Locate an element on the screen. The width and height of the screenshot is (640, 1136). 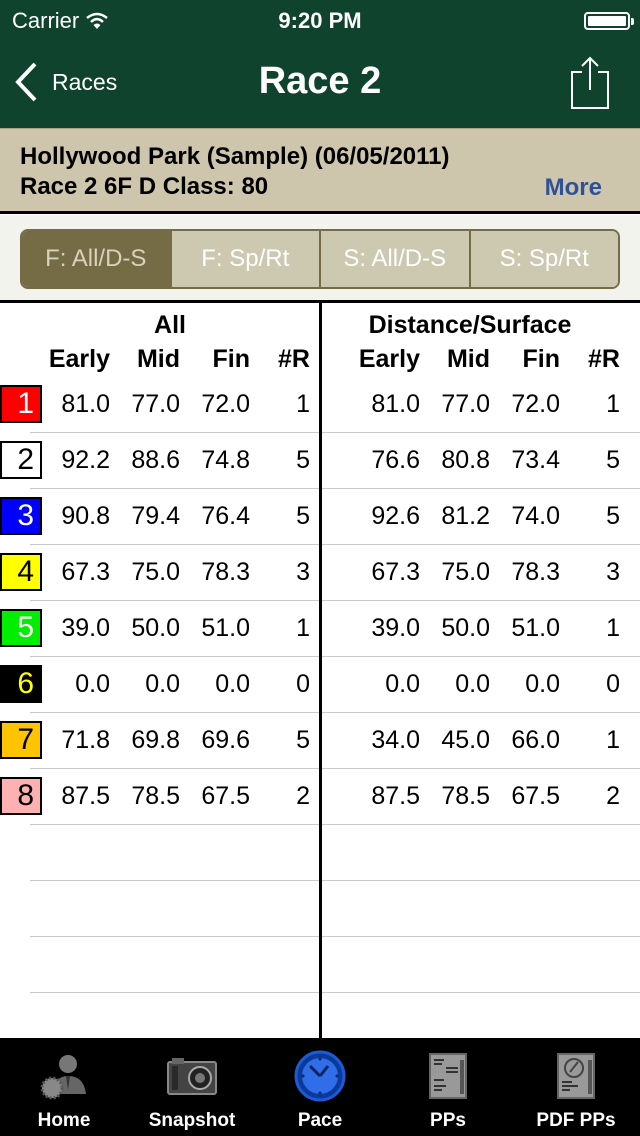
cell-ds-fin: 51.0 is located at coordinates (535, 628).